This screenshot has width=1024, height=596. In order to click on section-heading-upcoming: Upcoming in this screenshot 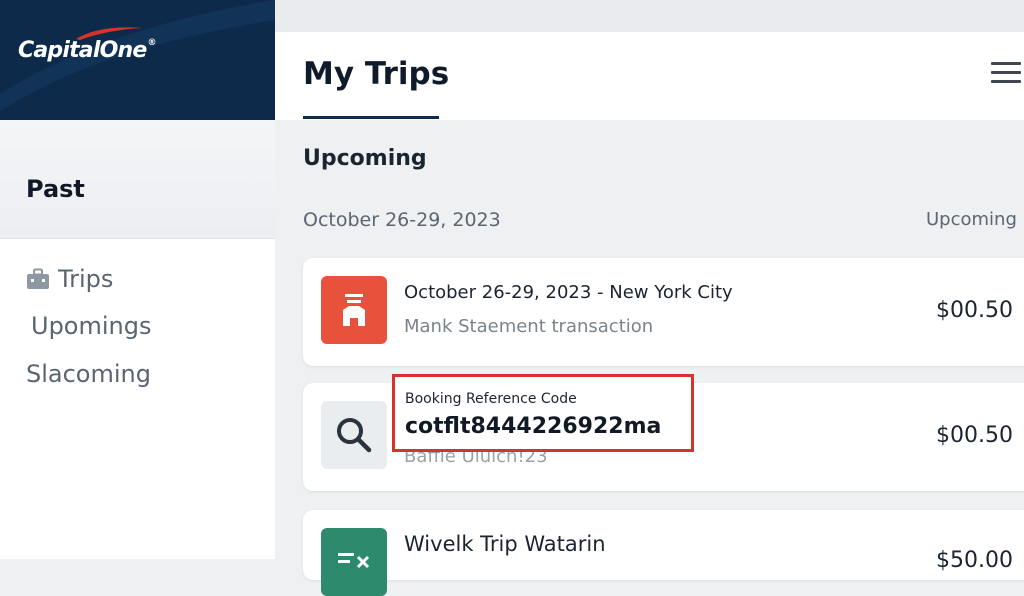, I will do `click(365, 158)`.